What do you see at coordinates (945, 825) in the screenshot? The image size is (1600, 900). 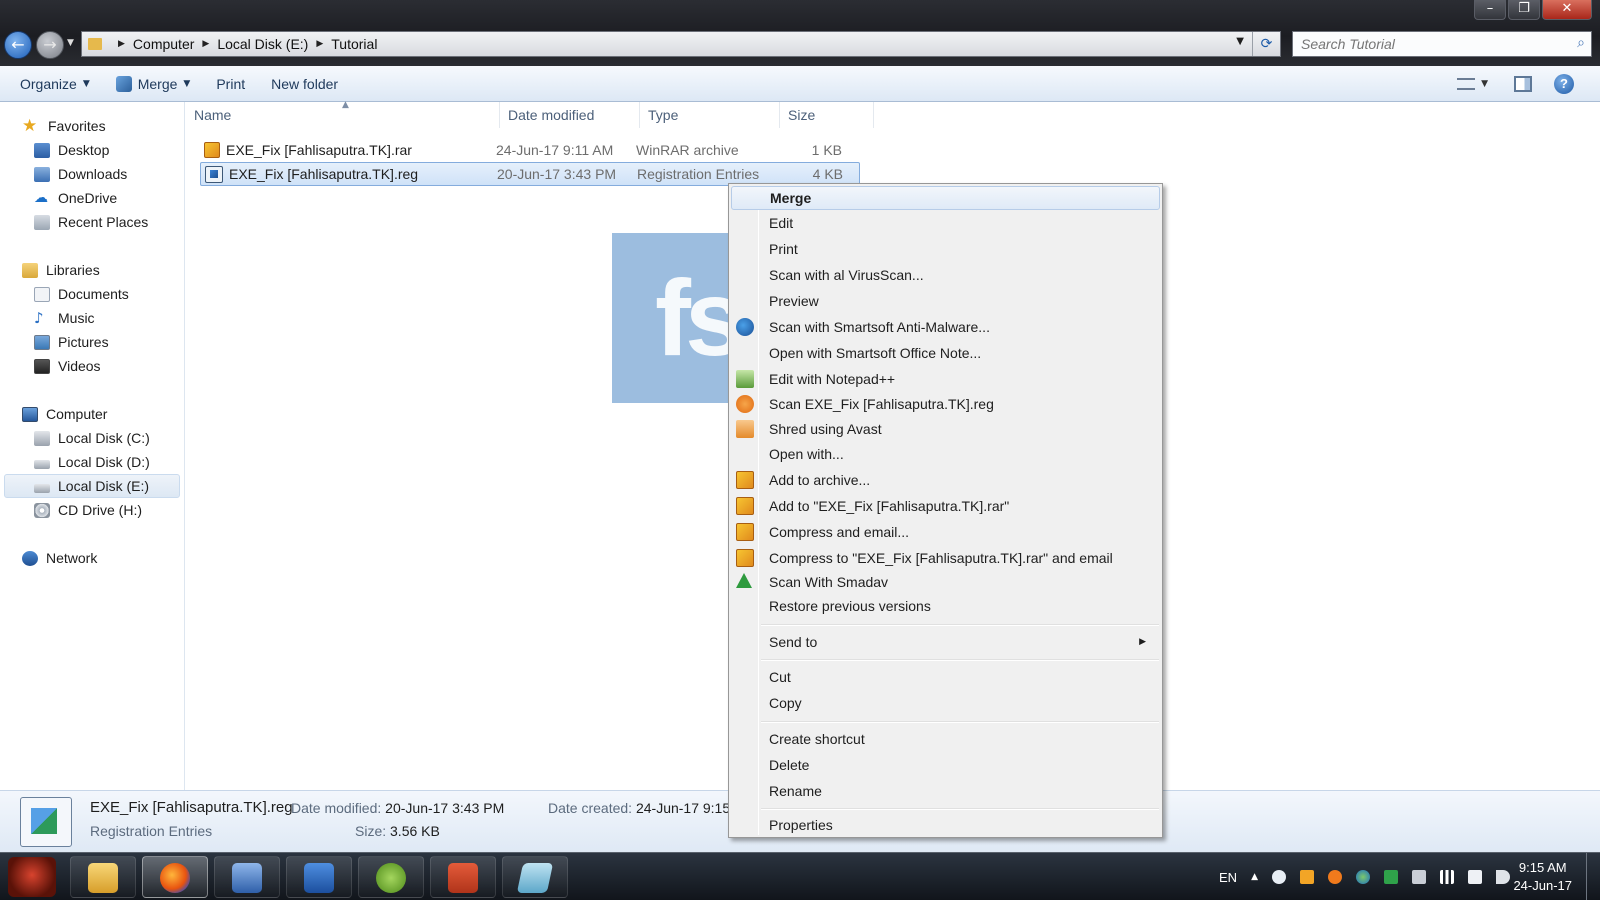 I see `menu-item-properties: Properties` at bounding box center [945, 825].